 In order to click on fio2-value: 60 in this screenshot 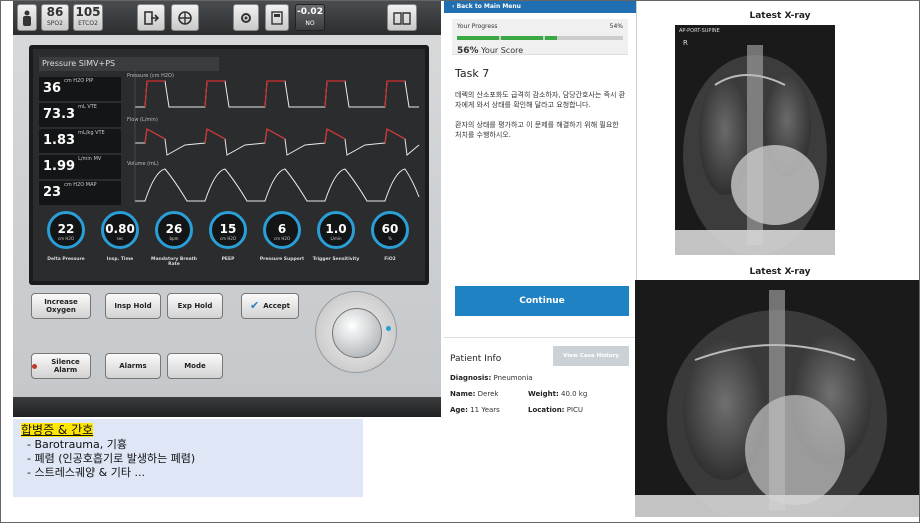, I will do `click(390, 229)`.